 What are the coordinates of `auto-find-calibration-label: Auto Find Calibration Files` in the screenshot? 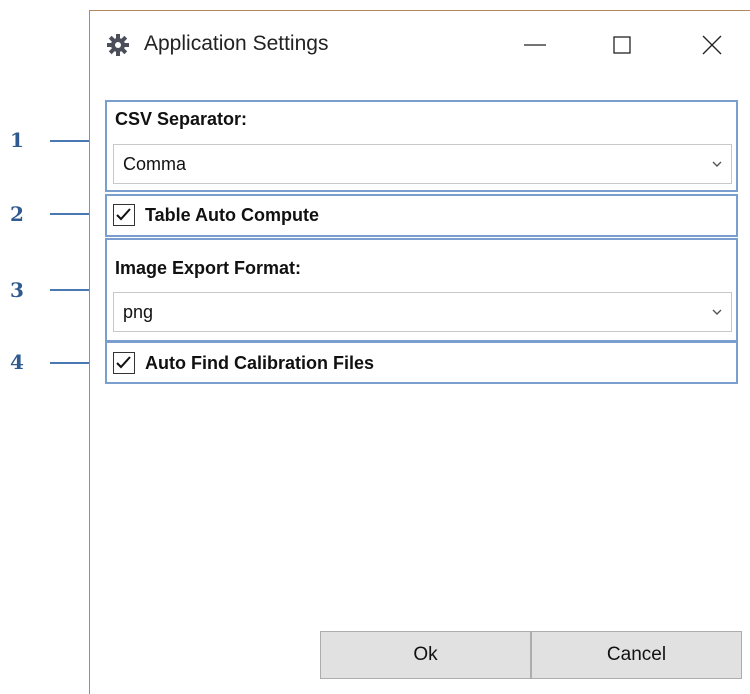 It's located at (259, 363).